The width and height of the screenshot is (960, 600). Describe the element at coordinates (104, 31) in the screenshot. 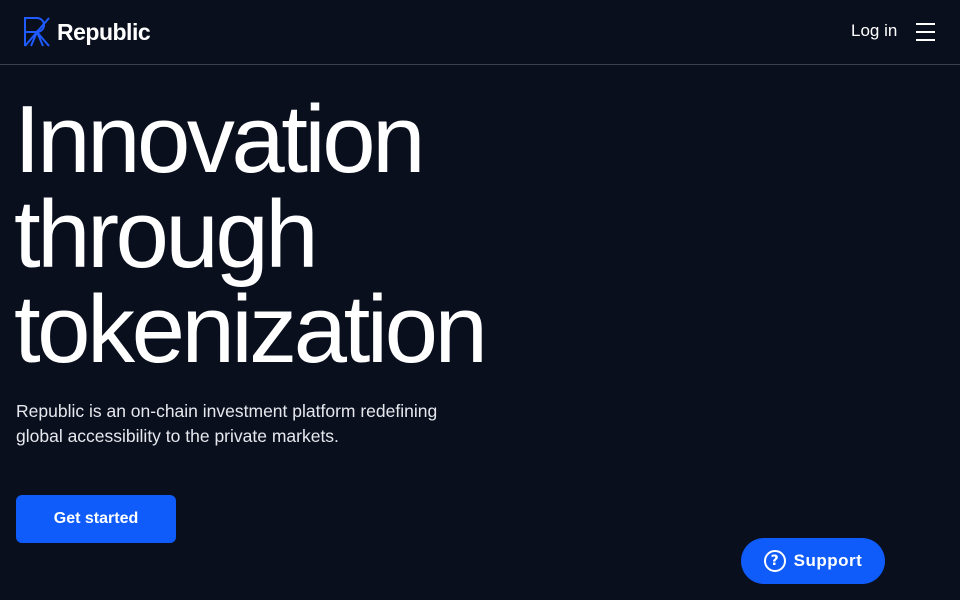

I see `logo-text: Republic` at that location.